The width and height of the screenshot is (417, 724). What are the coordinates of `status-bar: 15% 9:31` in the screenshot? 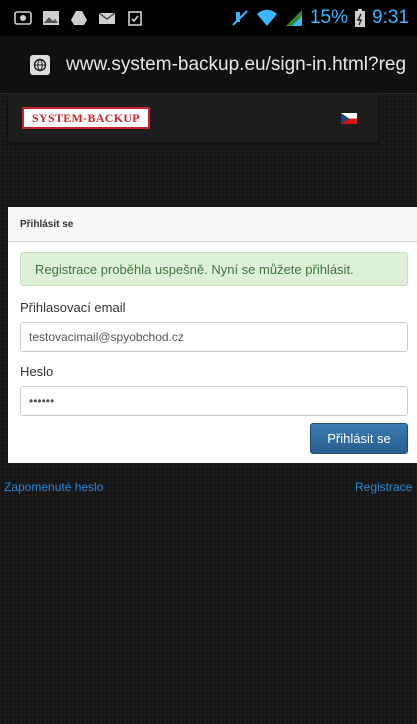 It's located at (208, 18).